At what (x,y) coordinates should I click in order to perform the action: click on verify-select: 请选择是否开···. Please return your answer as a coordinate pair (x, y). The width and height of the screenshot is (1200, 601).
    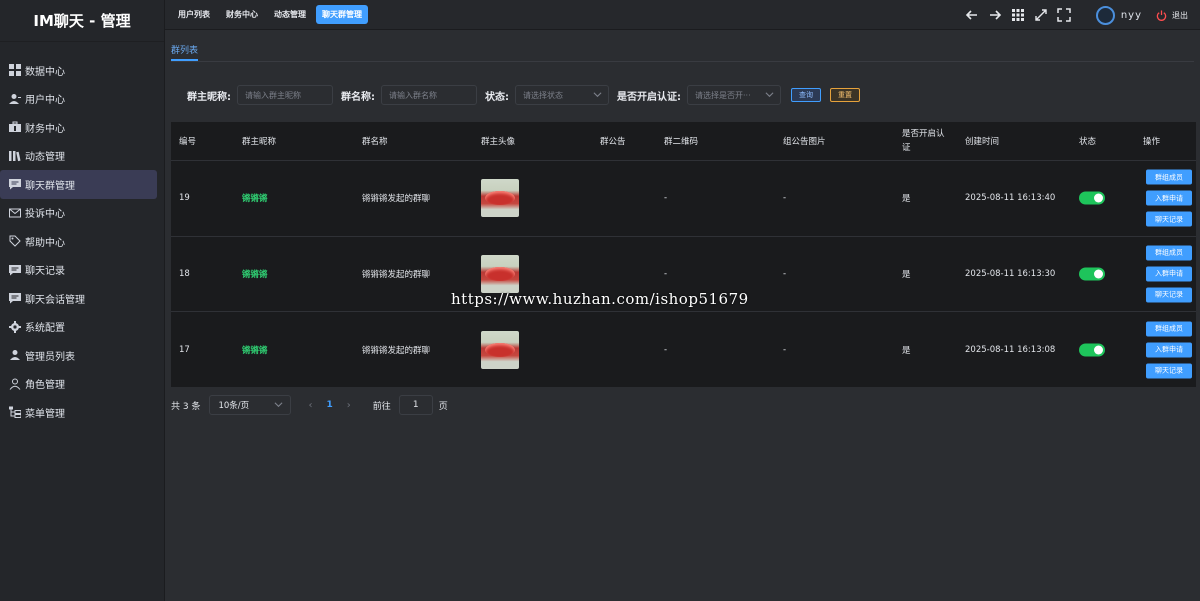
    Looking at the image, I should click on (734, 95).